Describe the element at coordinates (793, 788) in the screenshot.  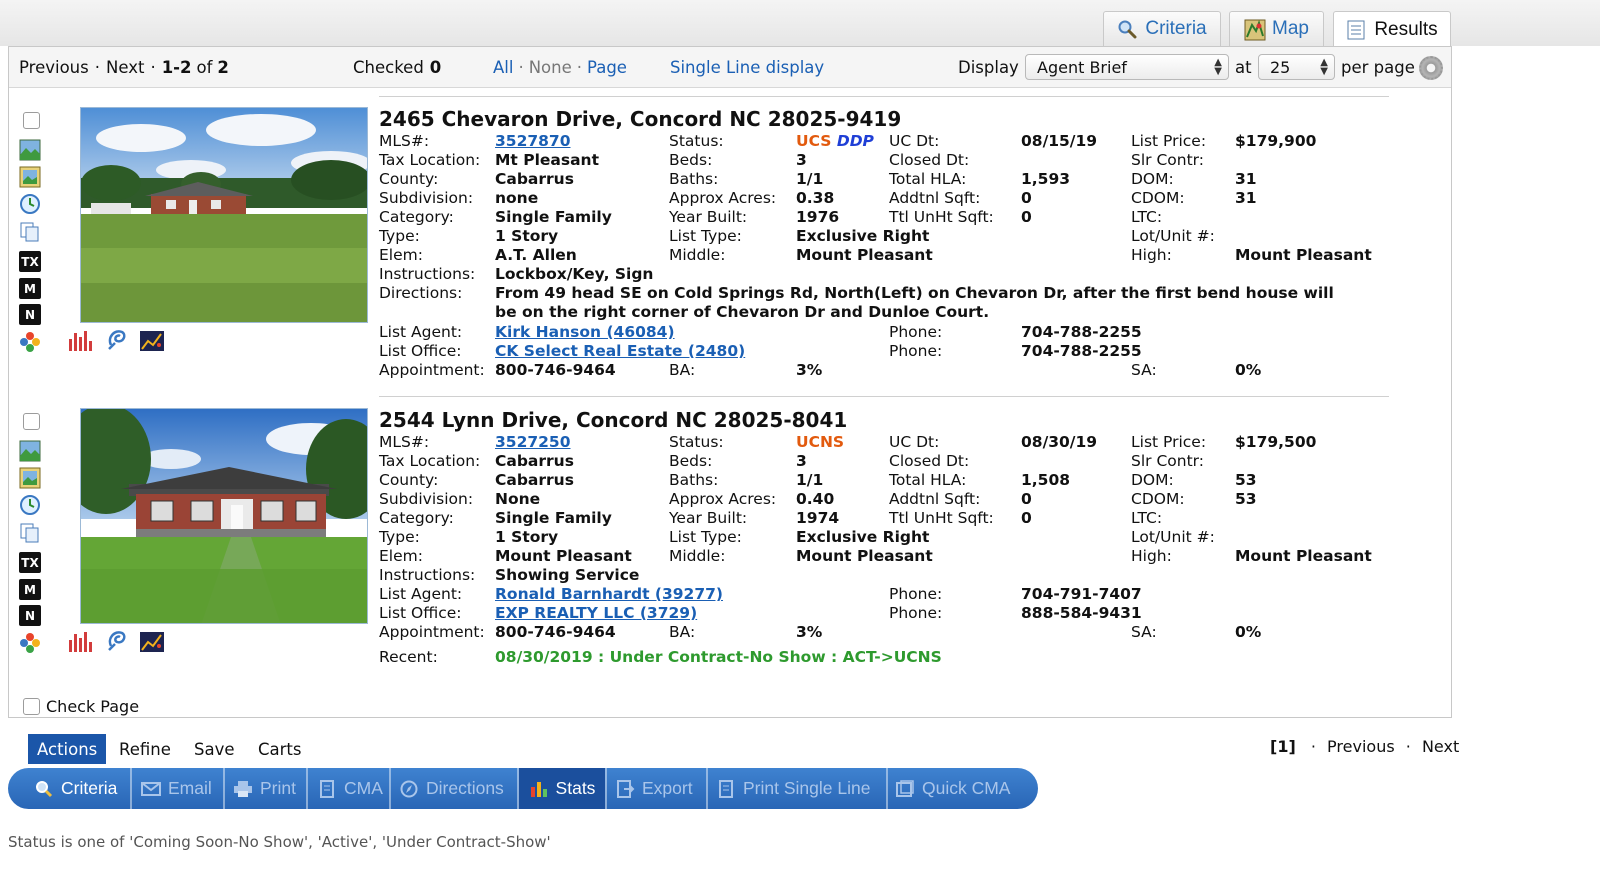
I see `print-single-line-button: Print Single Line` at that location.